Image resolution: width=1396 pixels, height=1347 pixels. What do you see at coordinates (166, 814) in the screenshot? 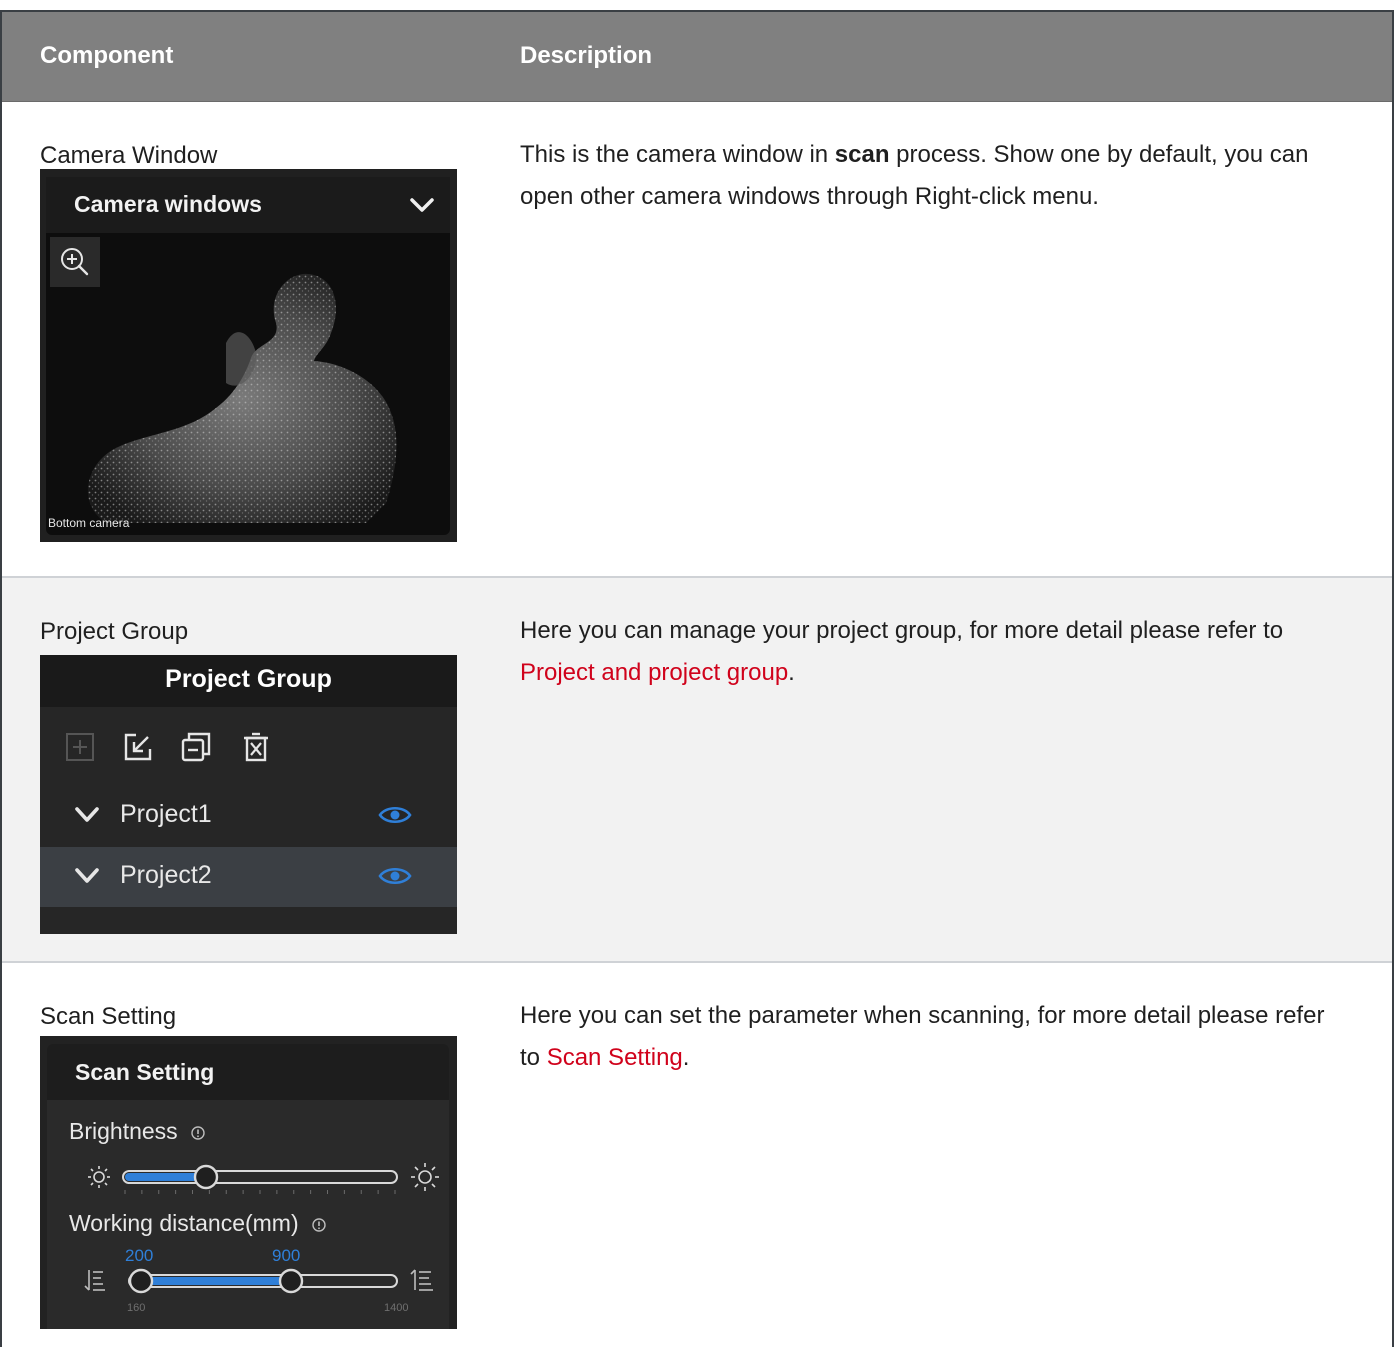
I see `project-name: Project1` at bounding box center [166, 814].